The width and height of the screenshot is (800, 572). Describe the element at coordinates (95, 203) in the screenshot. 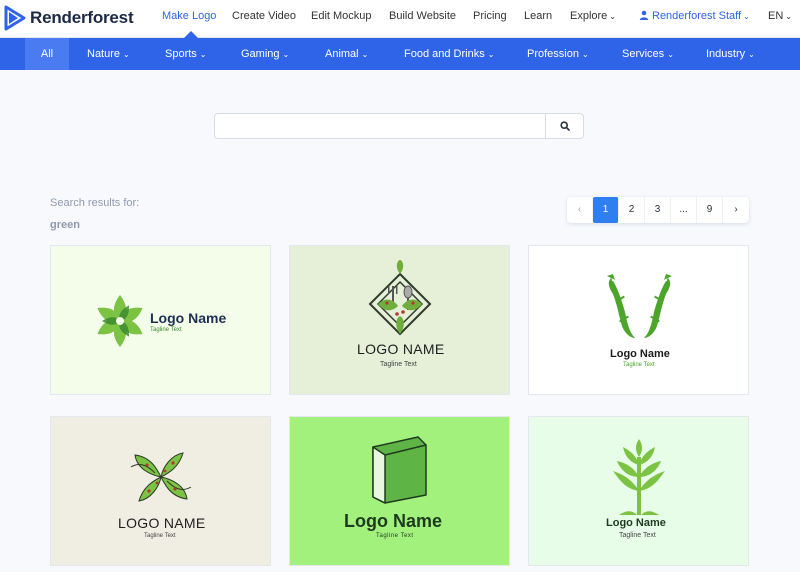

I see `results-label: Search results for:` at that location.